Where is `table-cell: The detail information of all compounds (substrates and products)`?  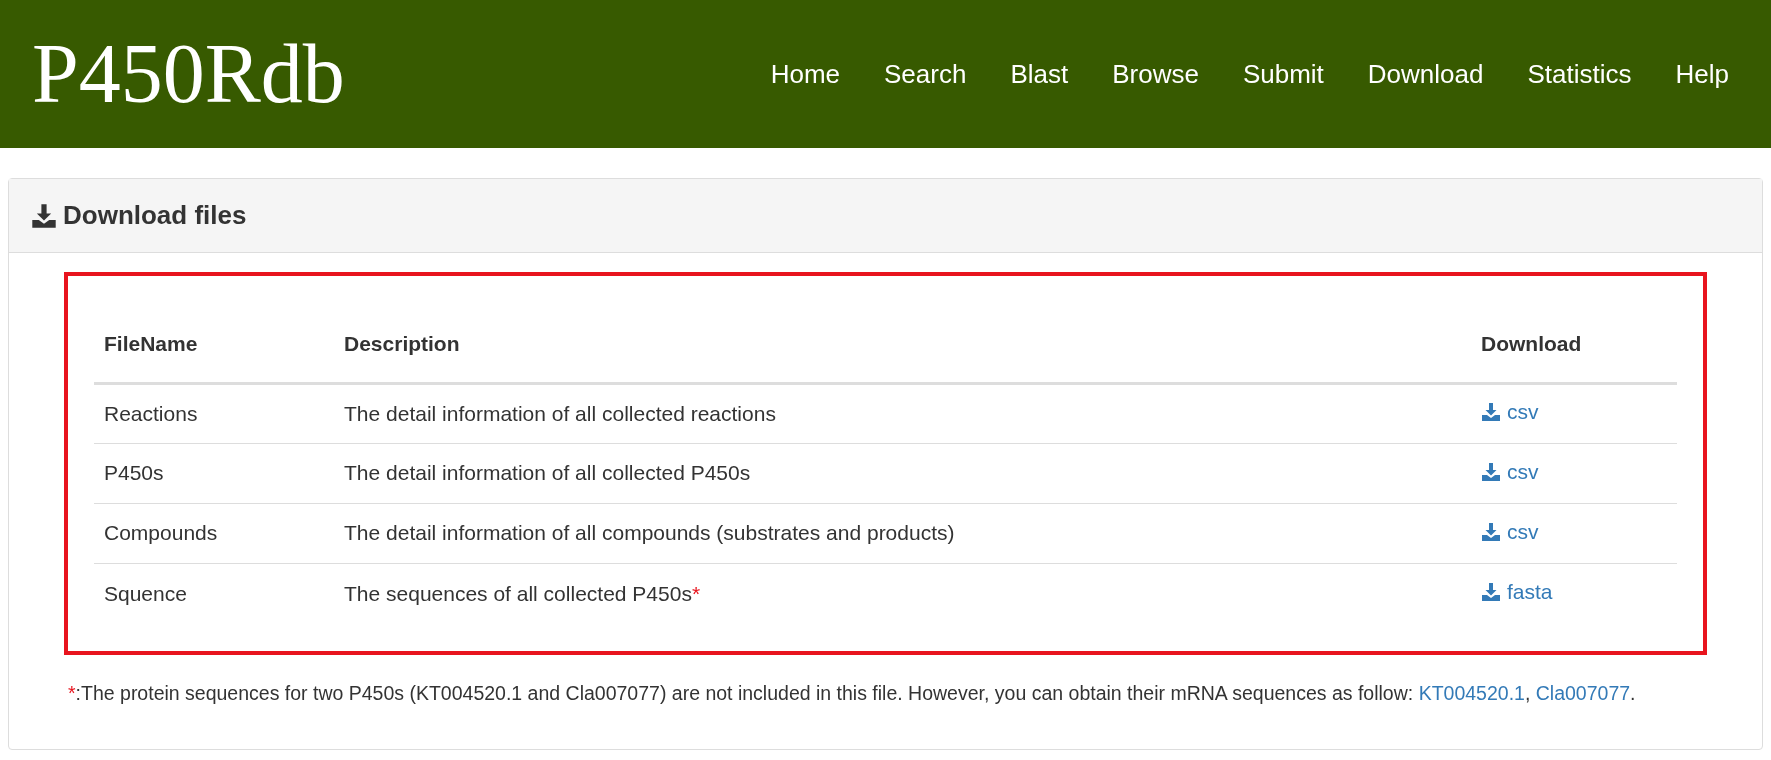 table-cell: The detail information of all compounds (substrates and products) is located at coordinates (649, 533).